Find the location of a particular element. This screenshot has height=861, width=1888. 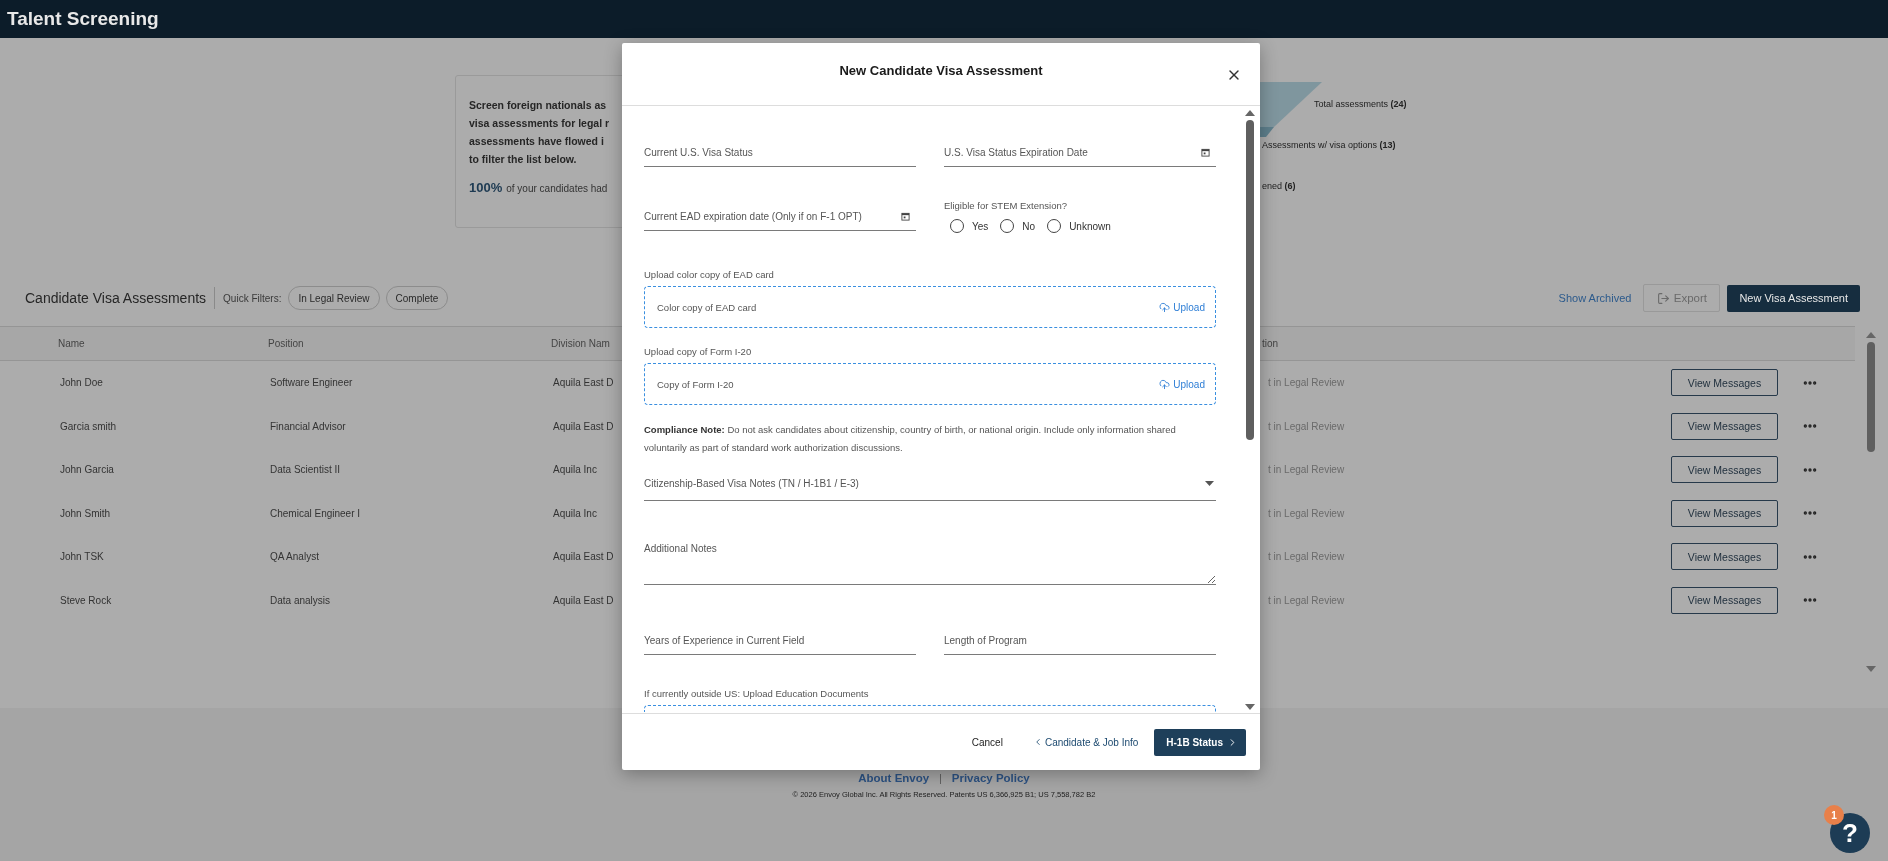

field-label: Upload copy of Form I-20 is located at coordinates (698, 351).